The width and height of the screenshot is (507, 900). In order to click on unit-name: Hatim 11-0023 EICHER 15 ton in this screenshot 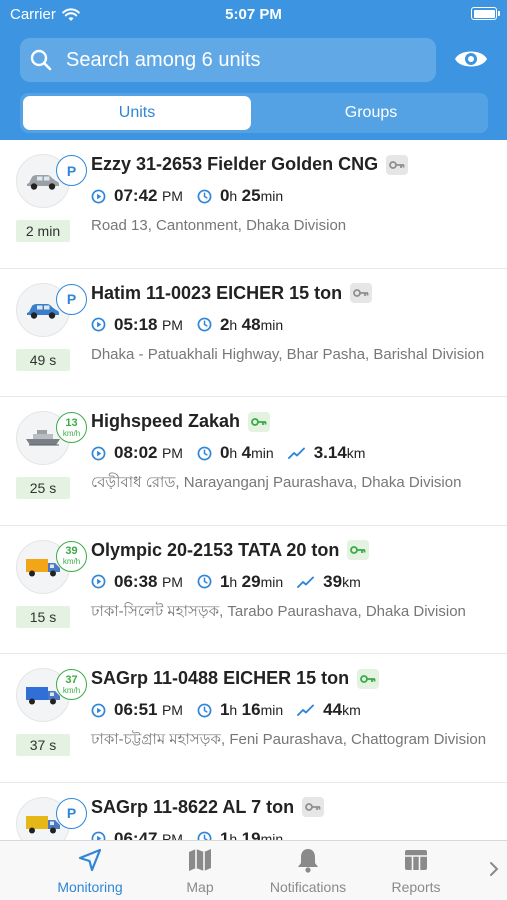, I will do `click(217, 292)`.